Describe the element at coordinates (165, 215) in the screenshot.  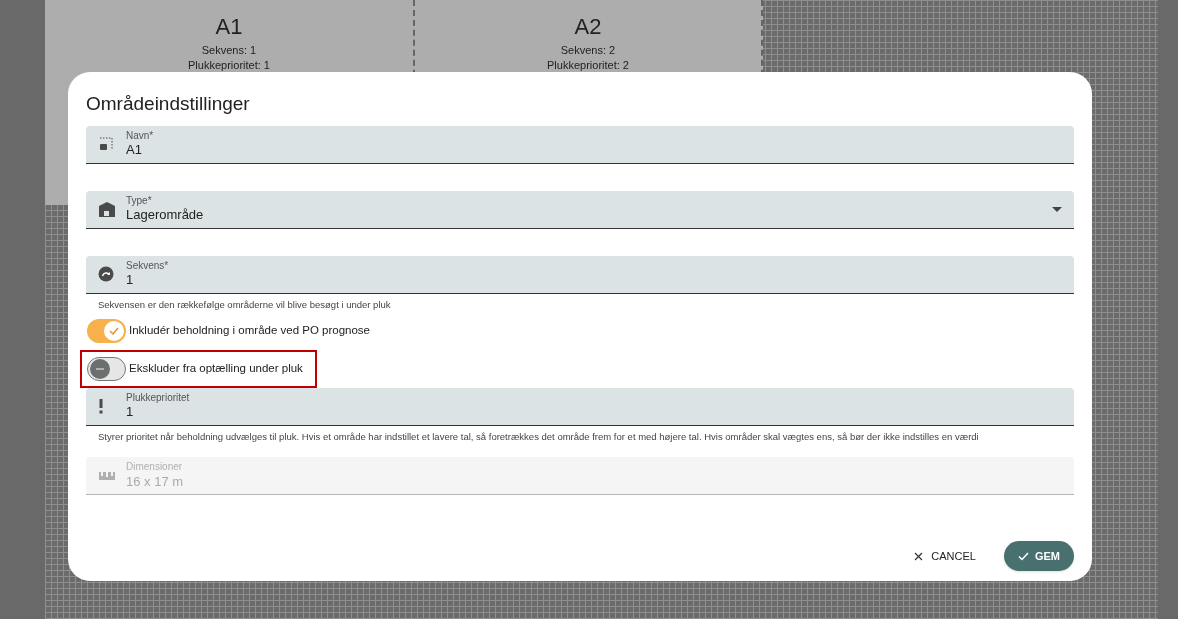
I see `field-value: Lagerområde` at that location.